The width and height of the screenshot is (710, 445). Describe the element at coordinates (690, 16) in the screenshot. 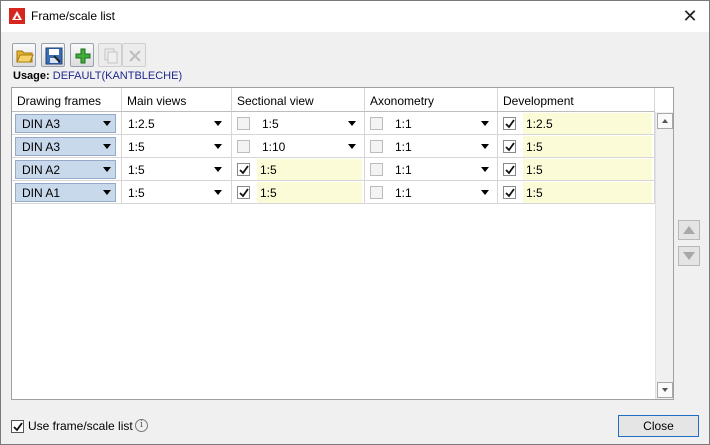

I see `close-icon: ✕` at that location.